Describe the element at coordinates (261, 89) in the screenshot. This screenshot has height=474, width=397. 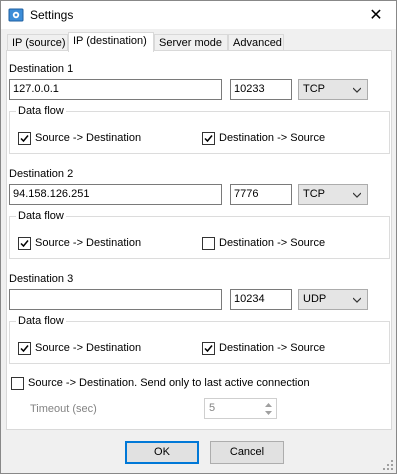
I see `destination-1-port-input: 10233` at that location.